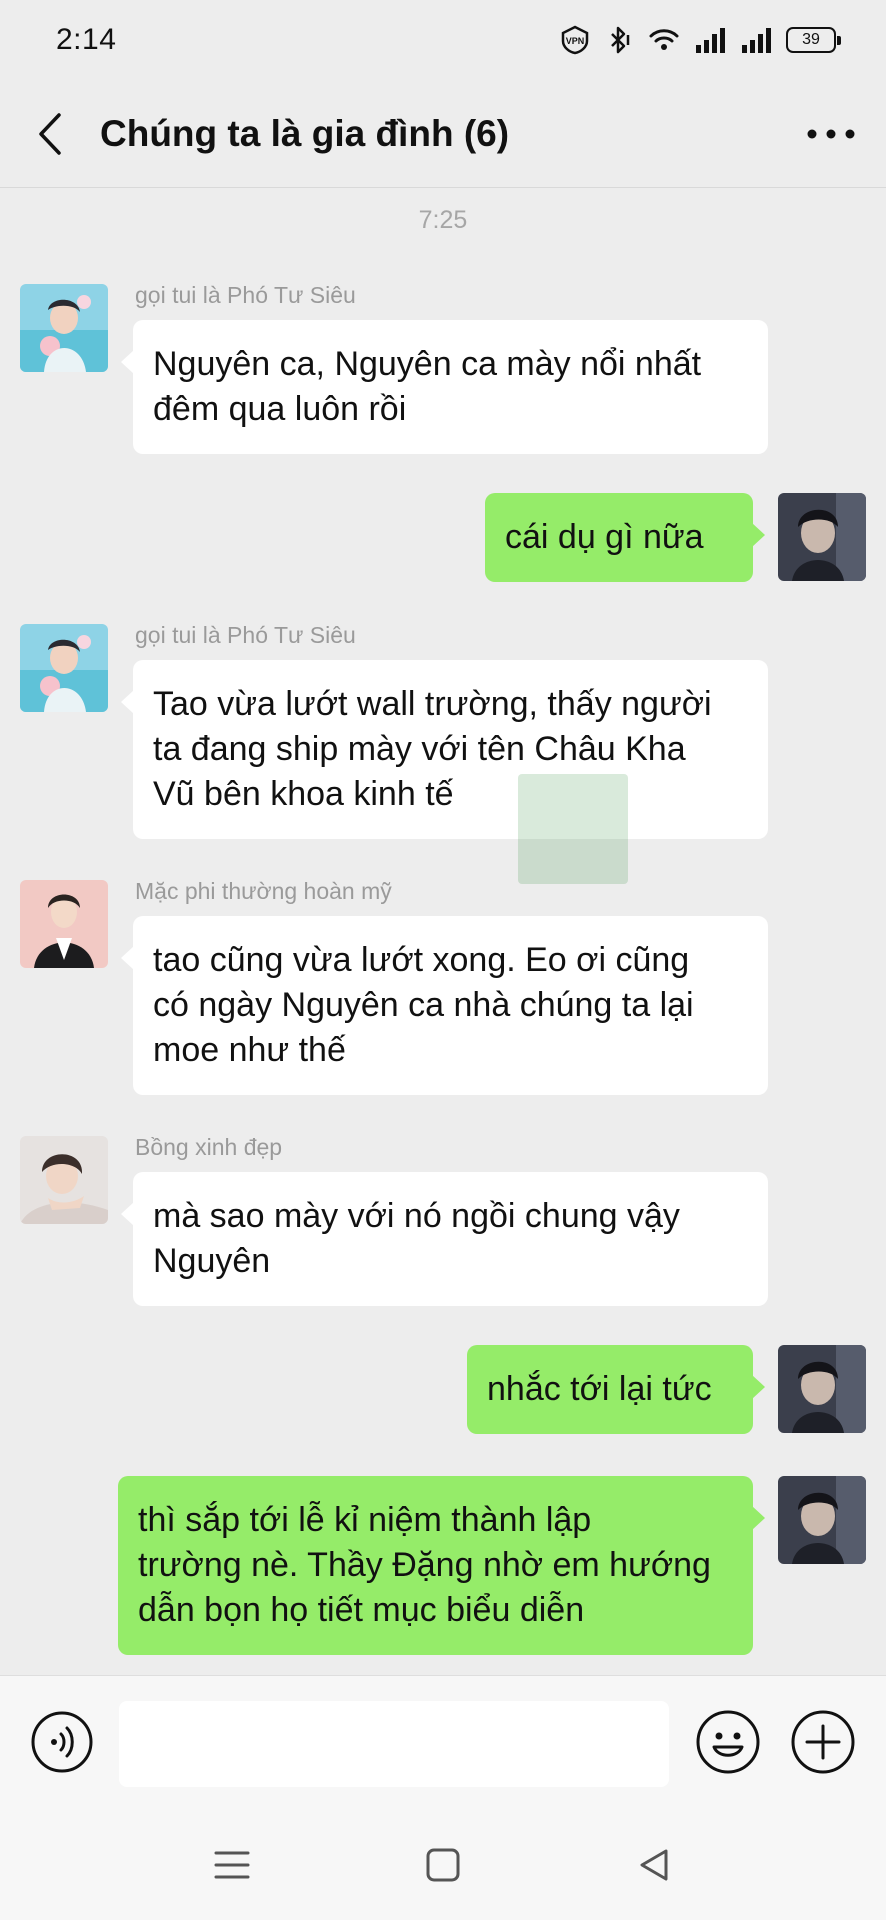 This screenshot has height=1920, width=886. I want to click on more-horizontal-icon, so click(831, 133).